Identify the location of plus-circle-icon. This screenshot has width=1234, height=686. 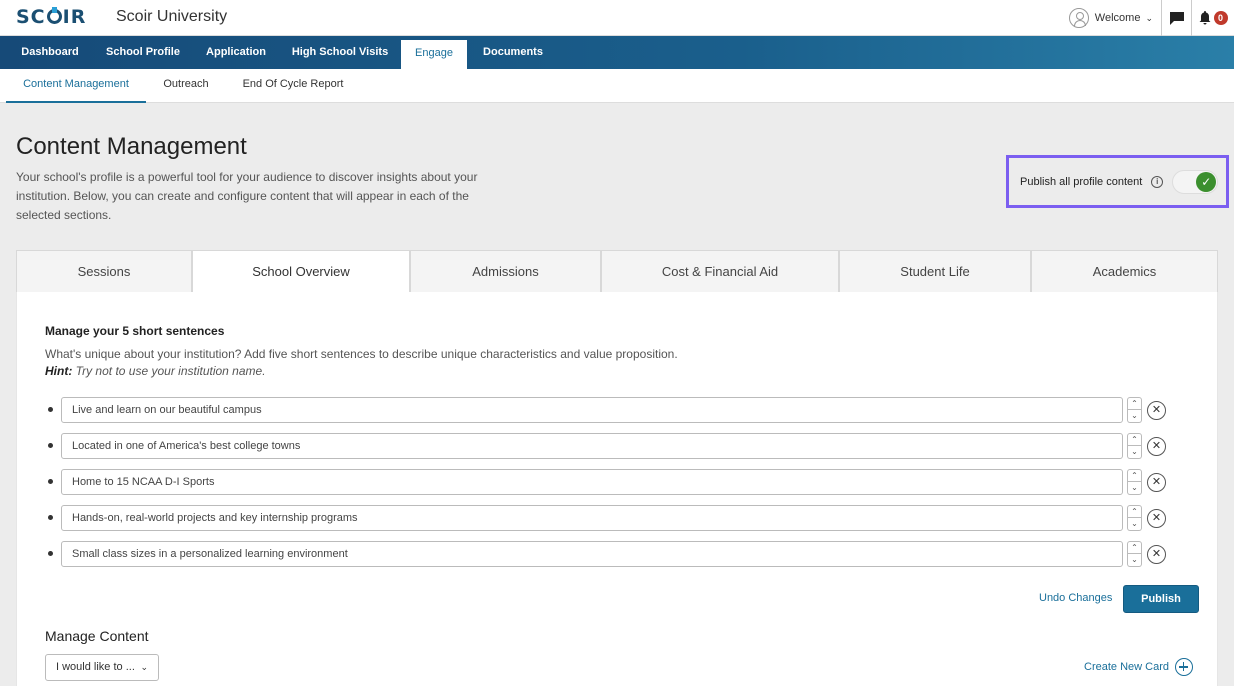
(1183, 667).